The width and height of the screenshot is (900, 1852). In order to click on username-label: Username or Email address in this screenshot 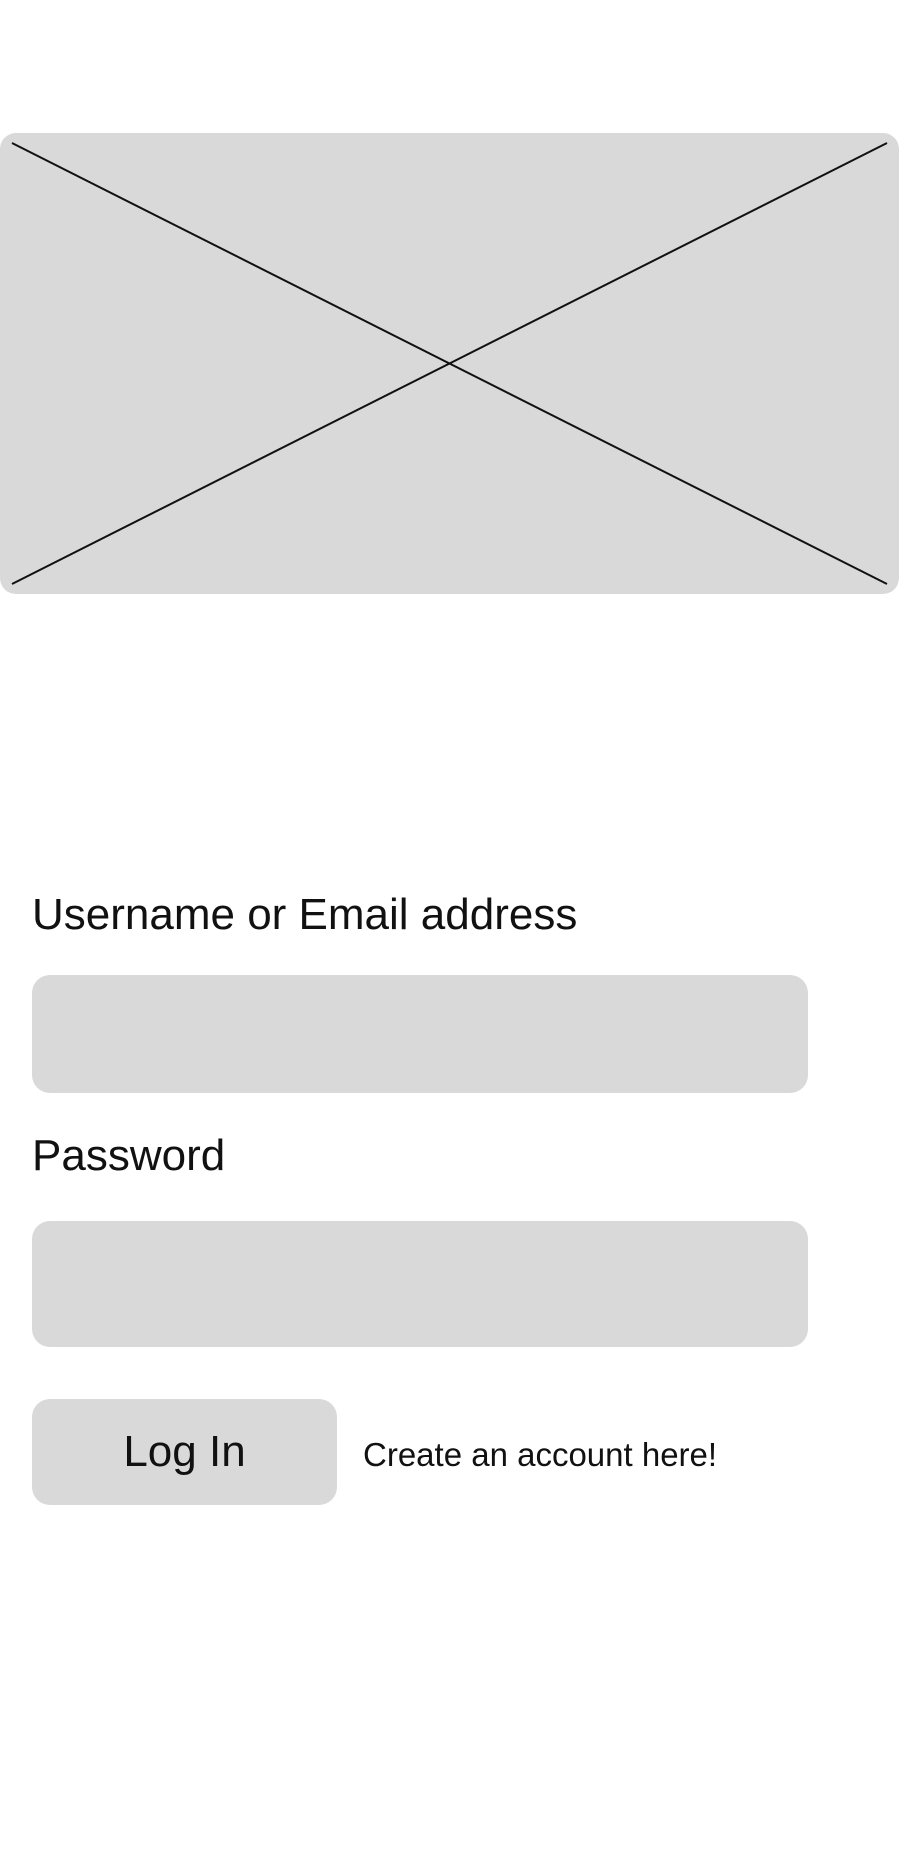, I will do `click(305, 914)`.